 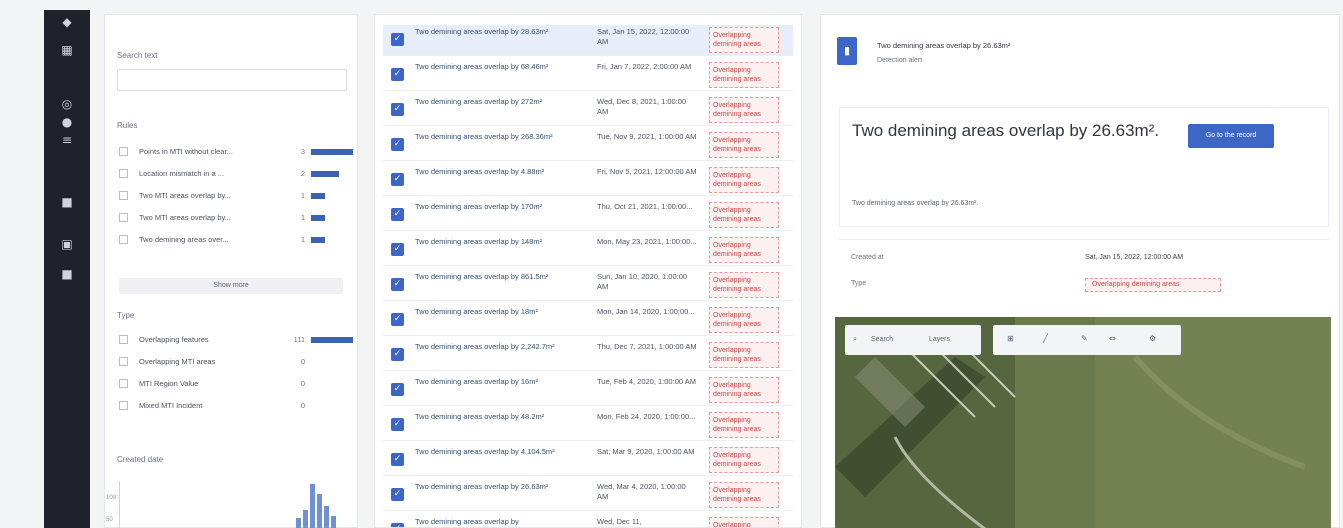 I want to click on alert-title: Two demining areas overlap by 148m², so click(x=479, y=241).